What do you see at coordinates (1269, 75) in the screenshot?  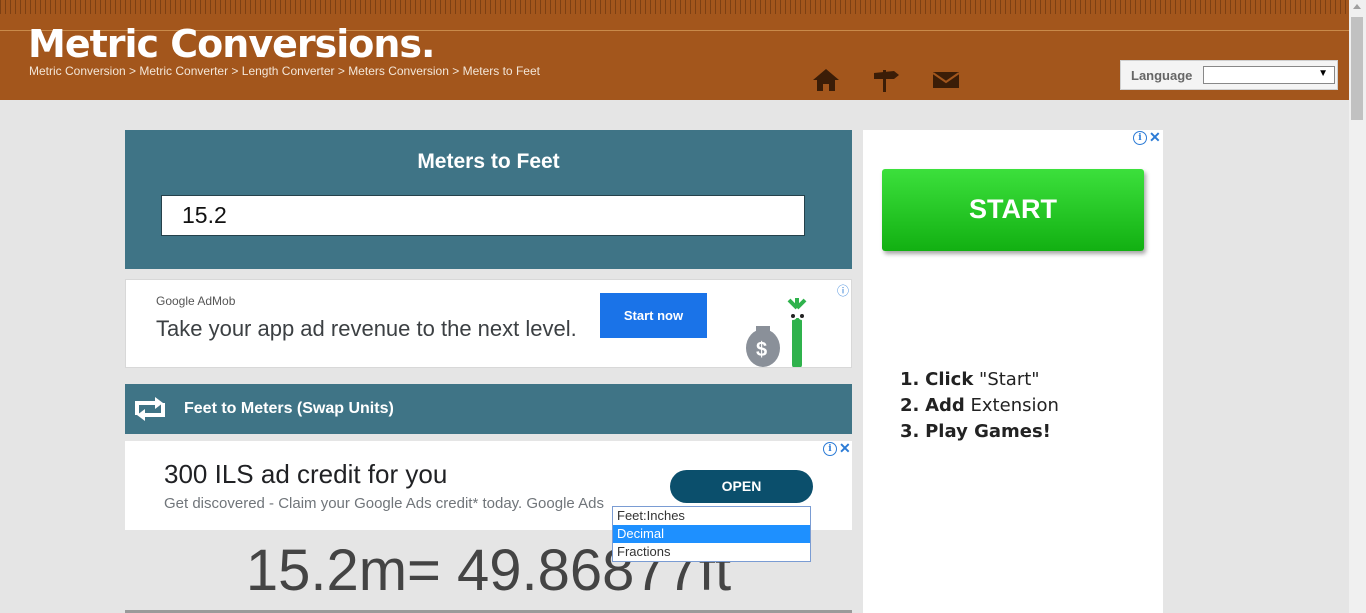 I see `language-select: ▼` at bounding box center [1269, 75].